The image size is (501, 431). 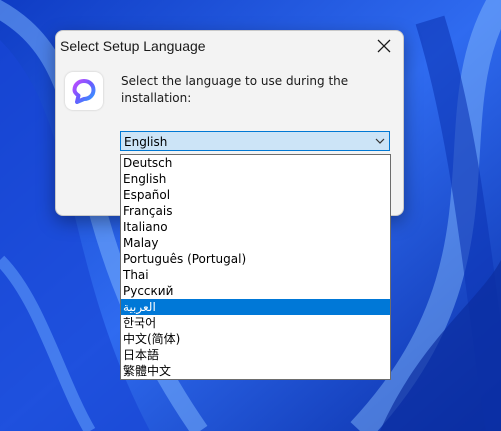 I want to click on language-option: Português (Portugal), so click(x=255, y=259).